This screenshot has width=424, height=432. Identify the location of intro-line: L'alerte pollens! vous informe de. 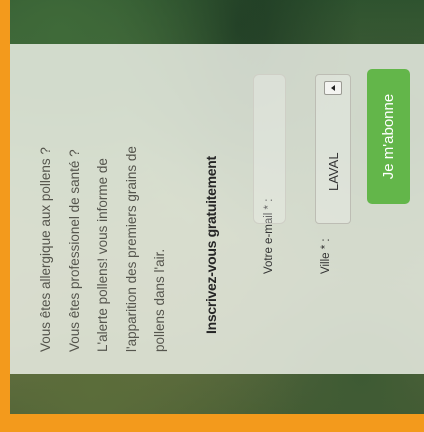
(102, 255).